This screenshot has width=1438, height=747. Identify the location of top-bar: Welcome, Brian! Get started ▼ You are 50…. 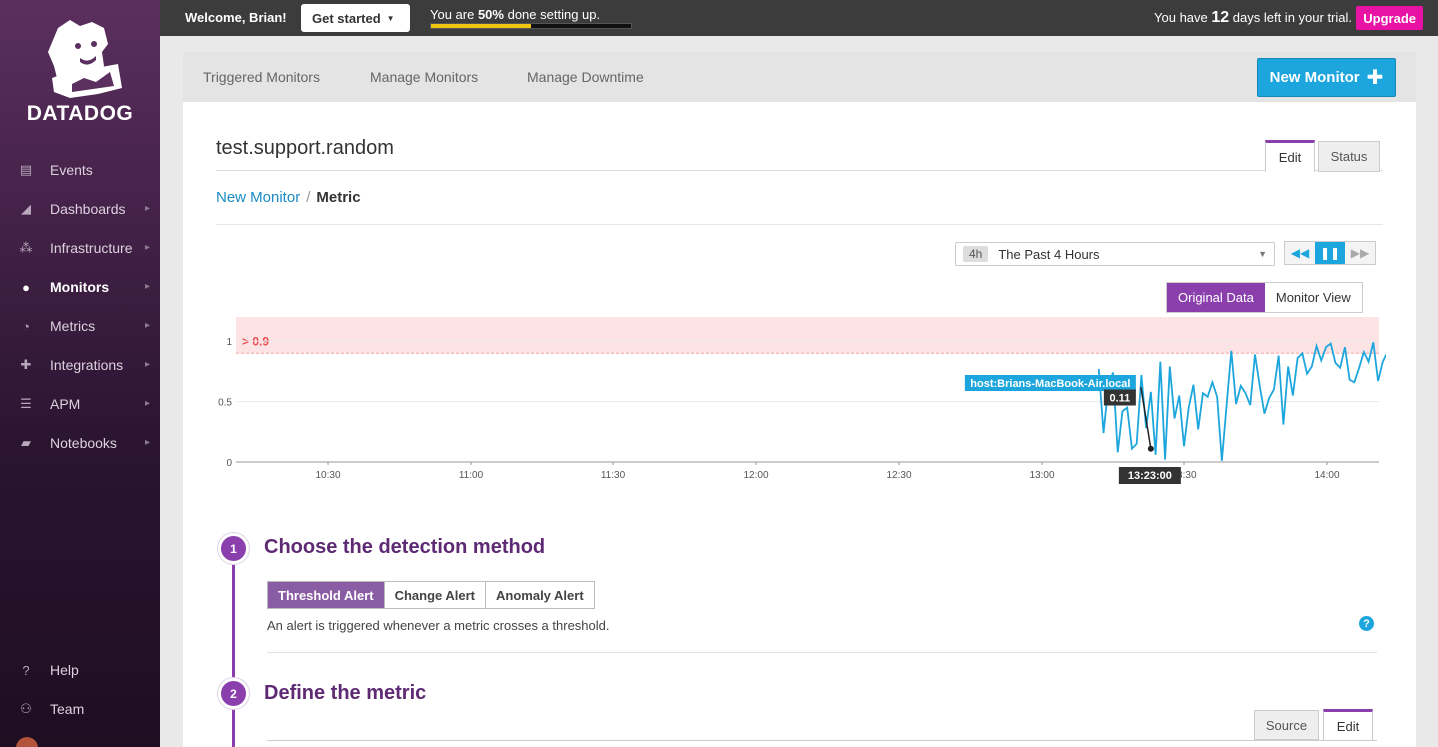
(799, 18).